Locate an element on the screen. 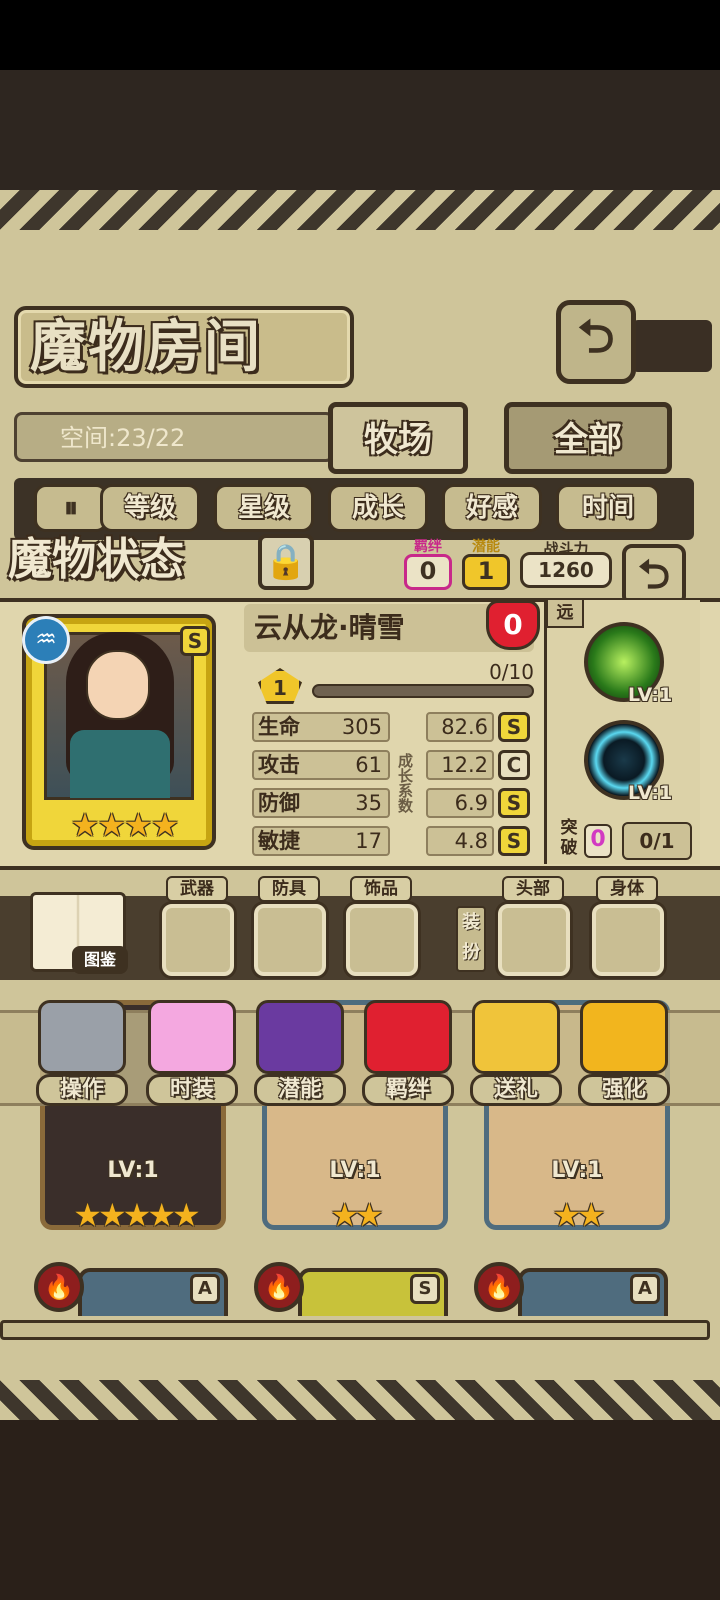  space-count: 空间:23/22 is located at coordinates (123, 438).